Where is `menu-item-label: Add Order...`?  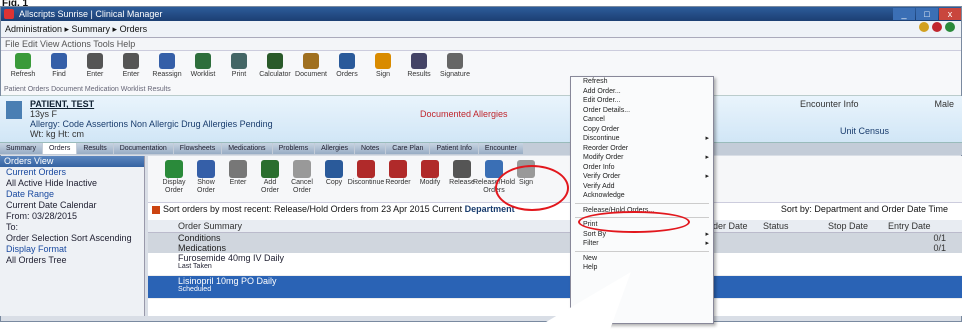 menu-item-label: Add Order... is located at coordinates (602, 91).